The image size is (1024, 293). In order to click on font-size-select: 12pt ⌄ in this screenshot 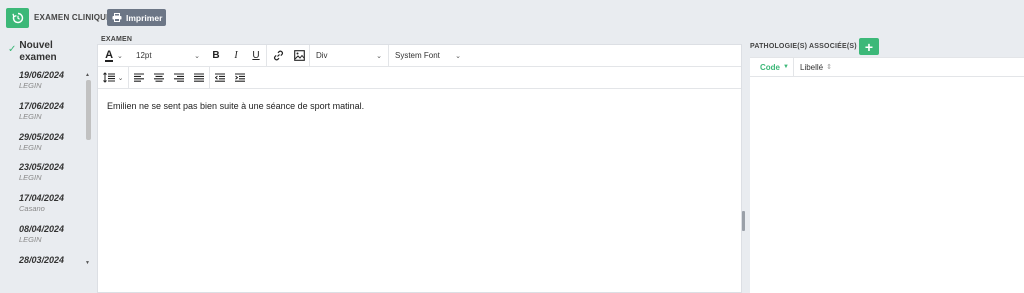, I will do `click(168, 56)`.